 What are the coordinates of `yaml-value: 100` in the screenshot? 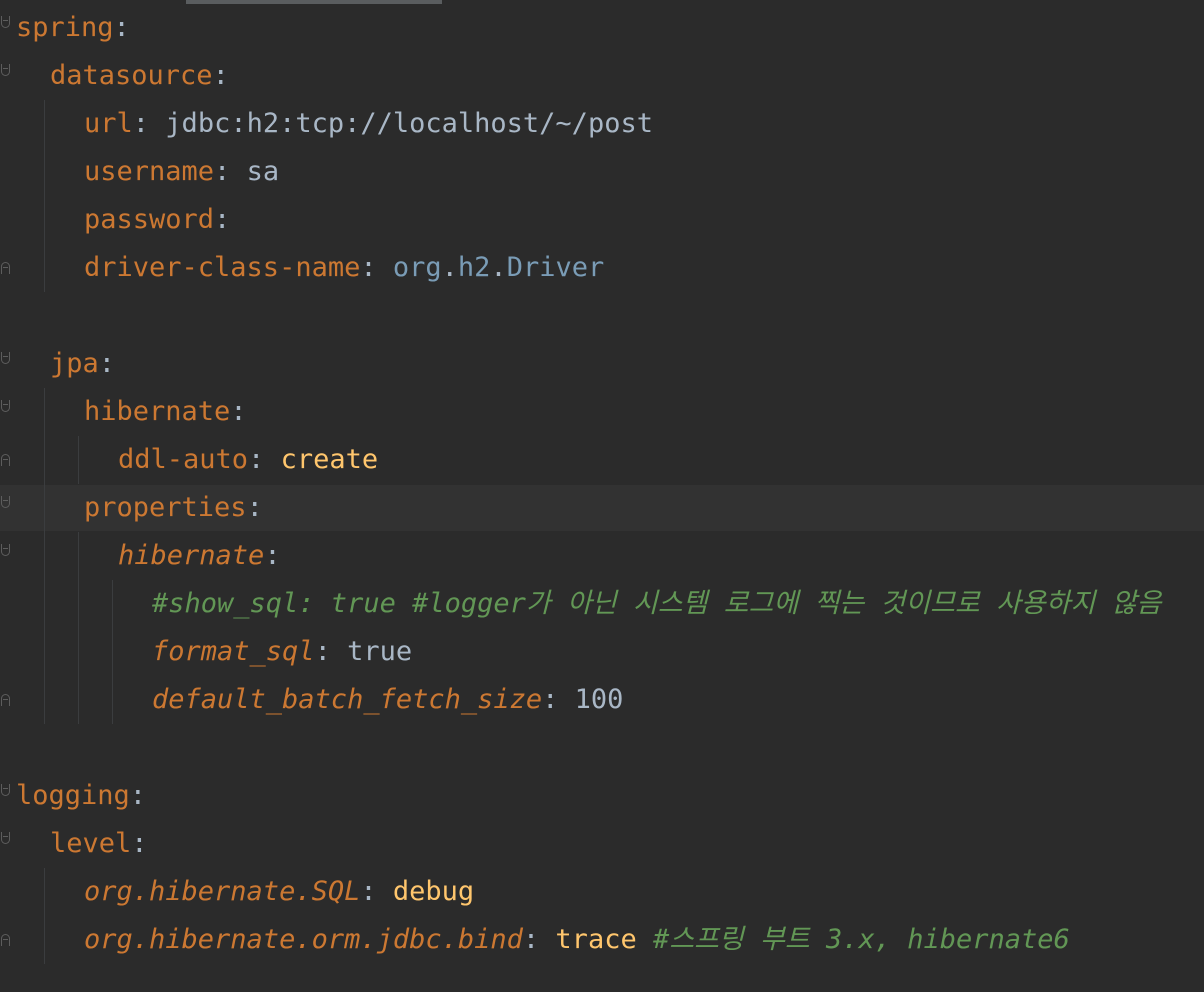 It's located at (591, 699).